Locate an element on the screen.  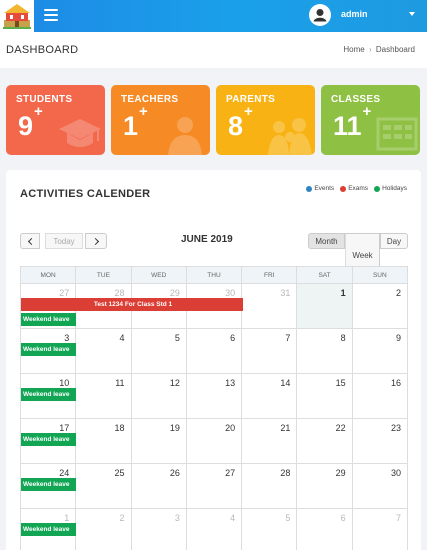
card-count: 11+ is located at coordinates (352, 122).